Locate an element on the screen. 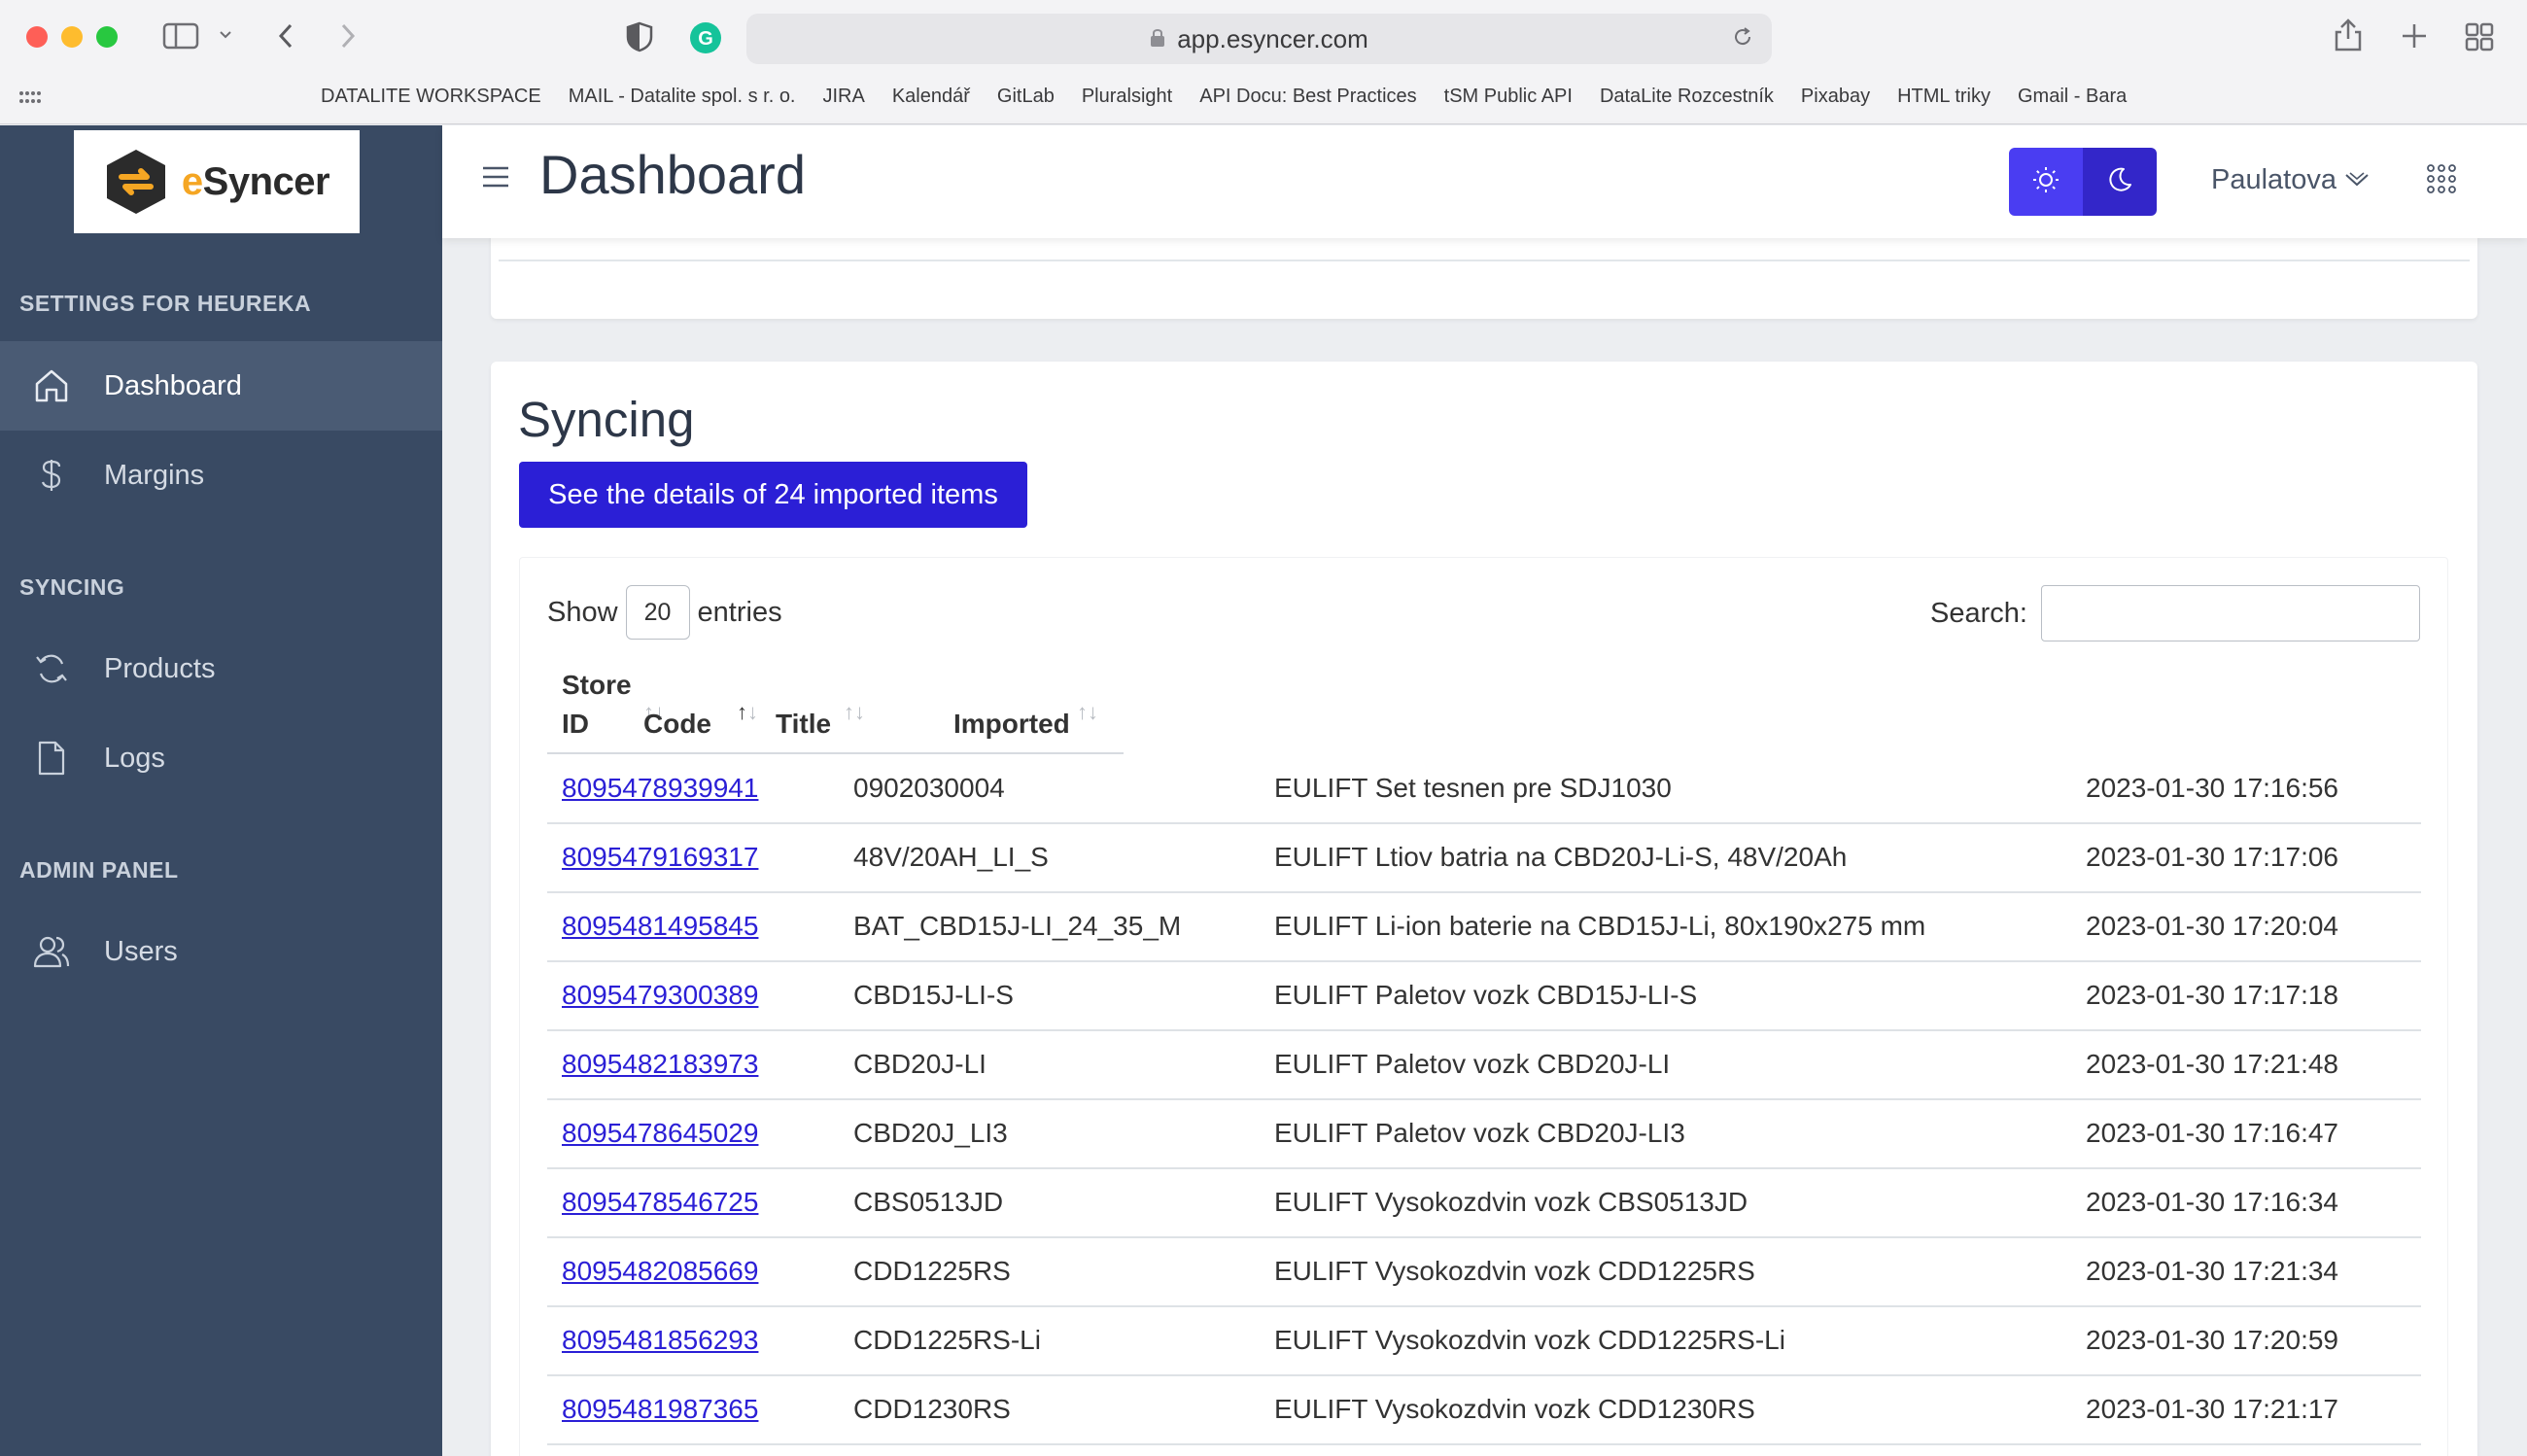 The image size is (2527, 1456). column-header-title: Title is located at coordinates (803, 724).